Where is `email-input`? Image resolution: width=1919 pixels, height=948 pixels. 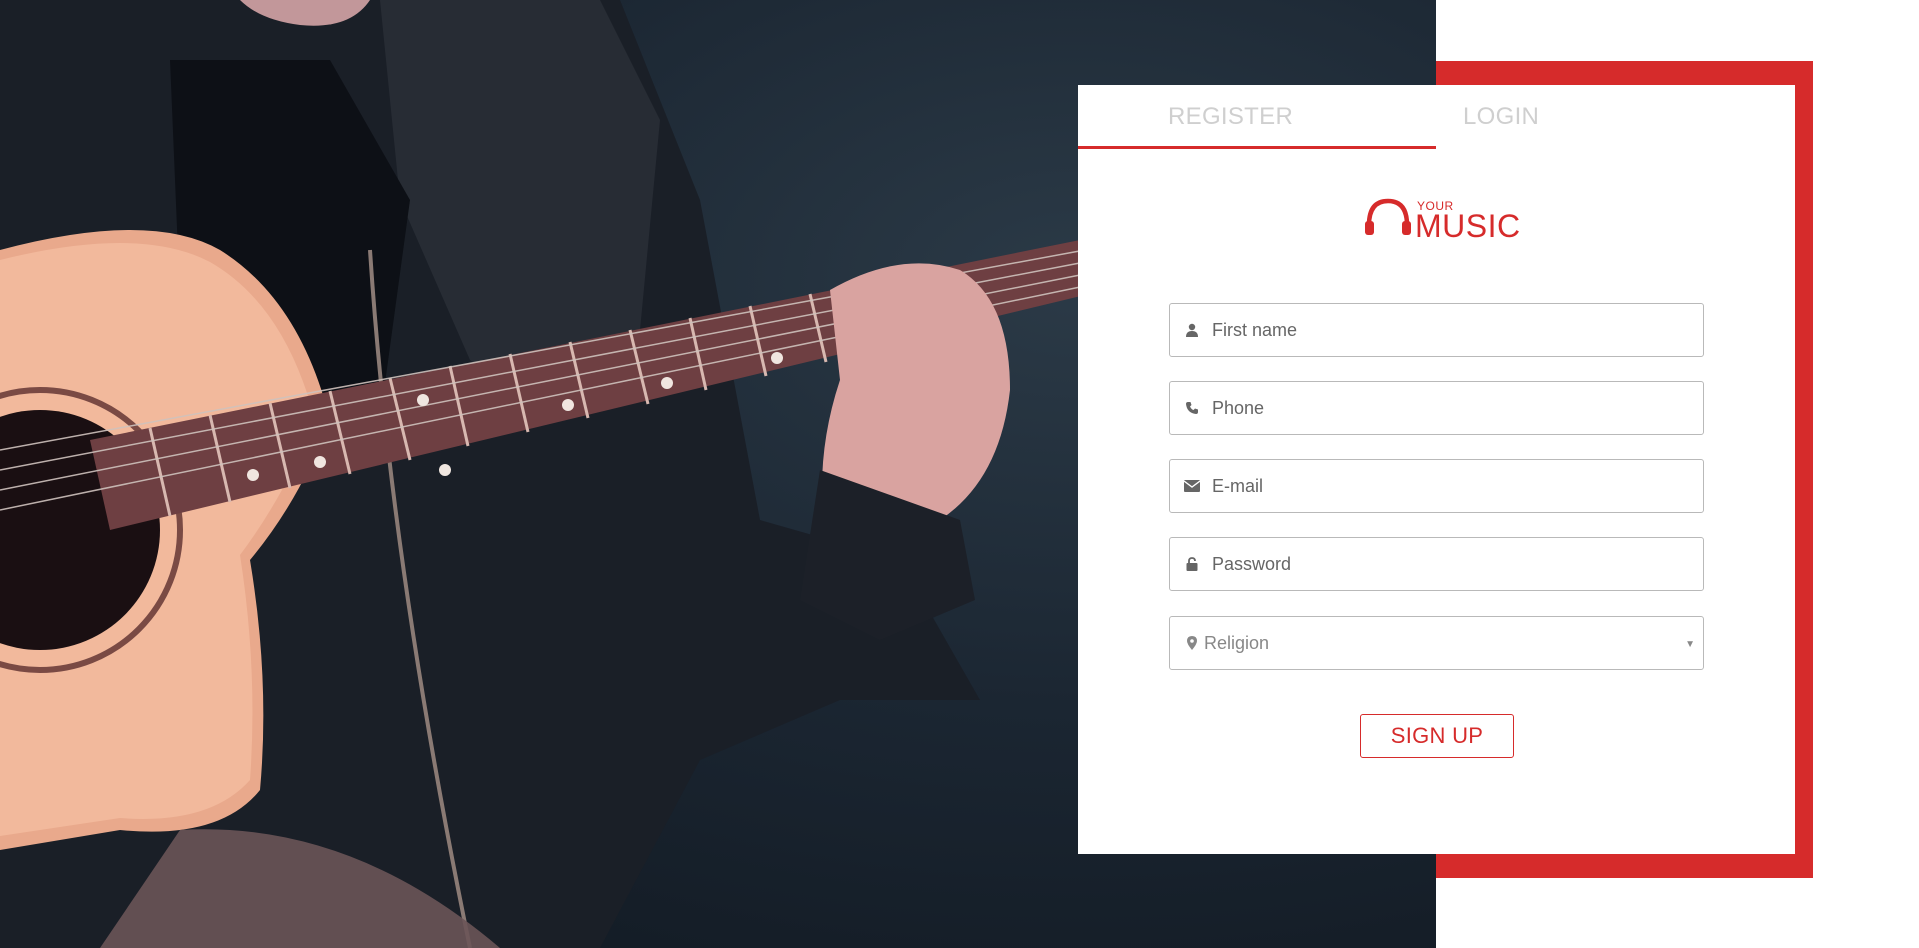
email-input is located at coordinates (1447, 486).